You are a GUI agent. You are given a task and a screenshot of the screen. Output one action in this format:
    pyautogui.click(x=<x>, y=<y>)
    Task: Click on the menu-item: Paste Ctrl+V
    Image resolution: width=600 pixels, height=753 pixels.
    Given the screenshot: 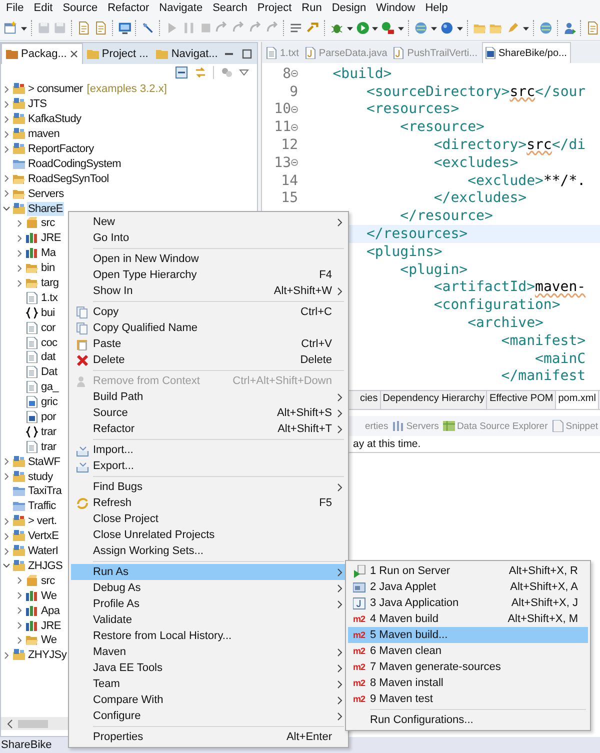 What is the action you would take?
    pyautogui.click(x=208, y=344)
    